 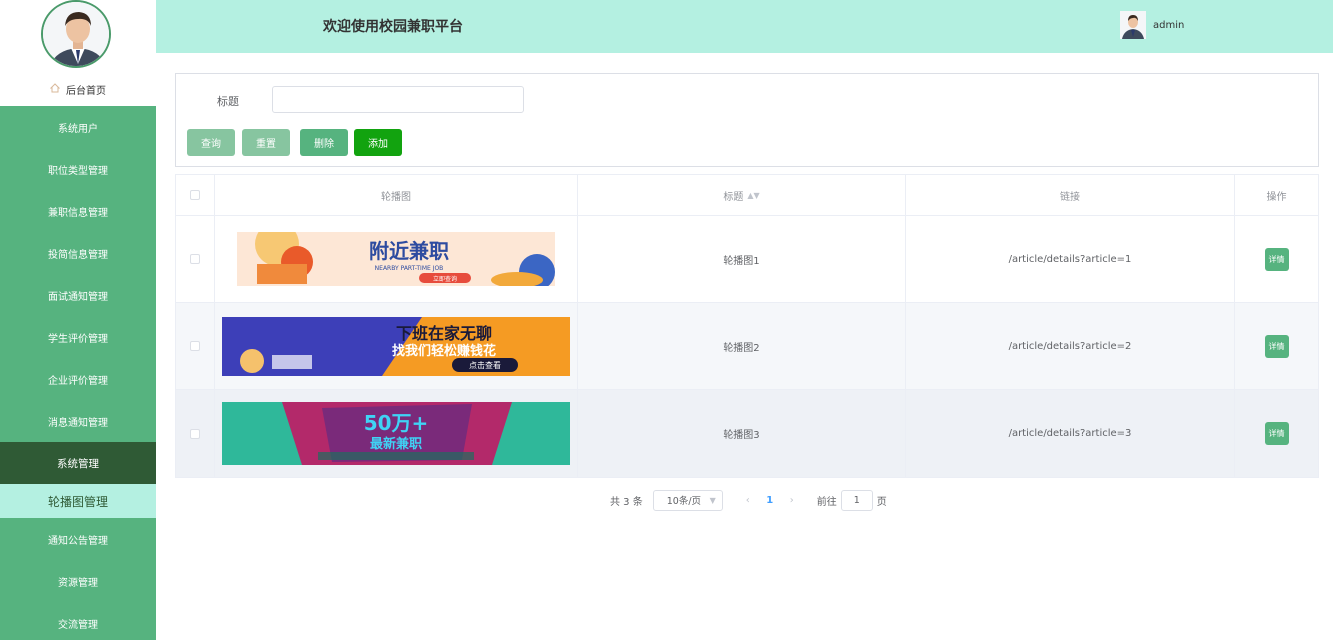 I want to click on header-checkbox-cell, so click(x=195, y=195).